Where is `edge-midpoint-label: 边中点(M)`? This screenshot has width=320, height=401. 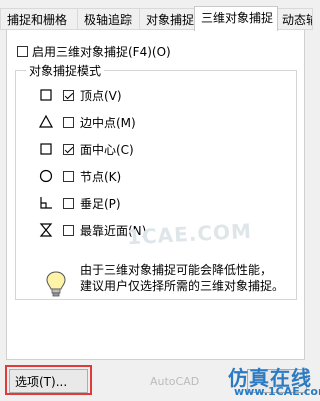 edge-midpoint-label: 边中点(M) is located at coordinates (108, 123).